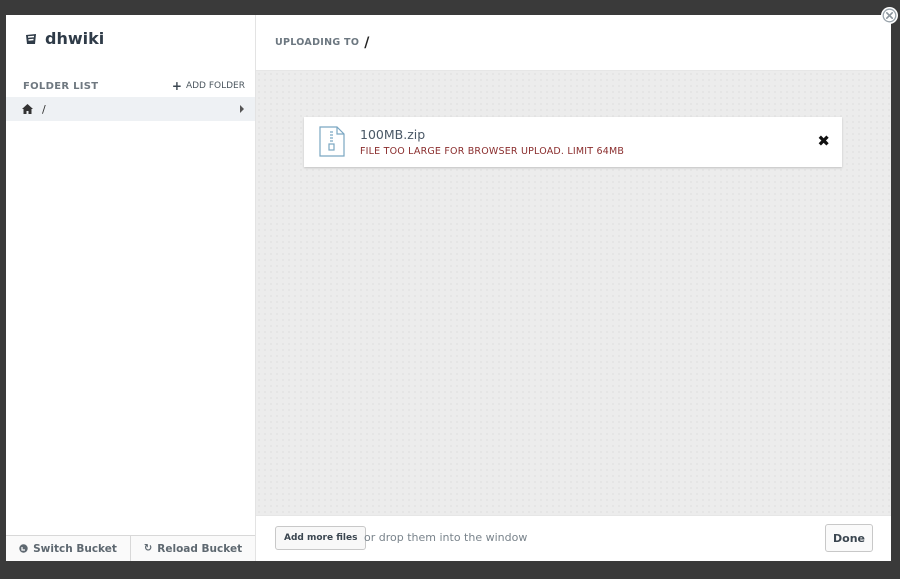  Describe the element at coordinates (393, 134) in the screenshot. I see `file-name: 100MB.zip` at that location.